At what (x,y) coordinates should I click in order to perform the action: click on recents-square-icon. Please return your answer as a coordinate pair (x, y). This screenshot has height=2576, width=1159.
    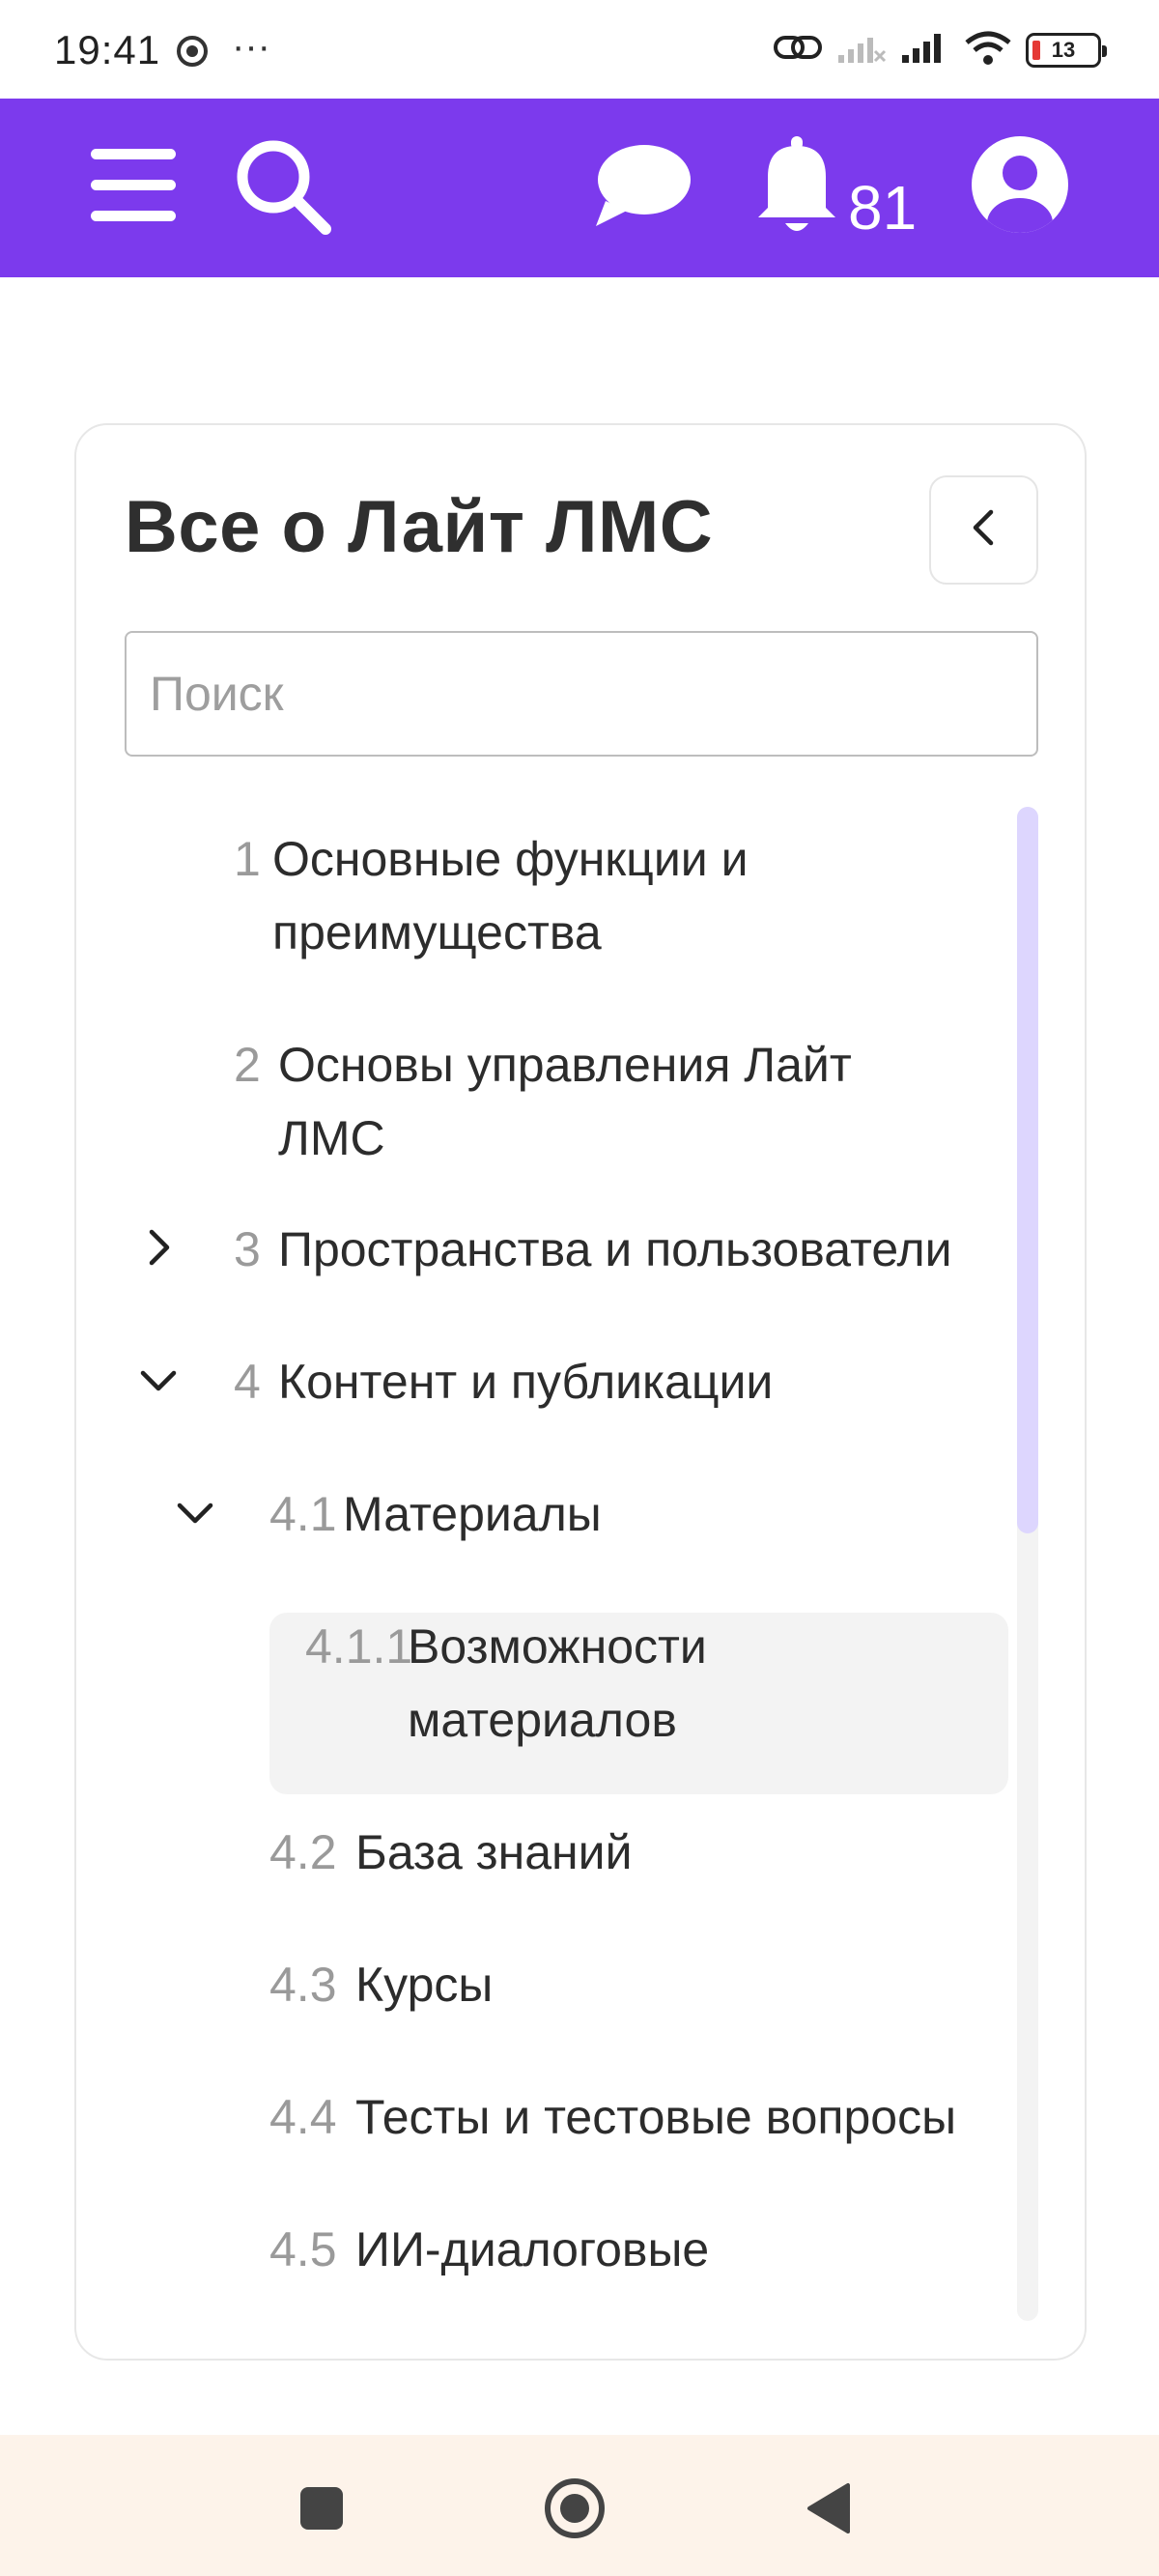
    Looking at the image, I should click on (321, 2511).